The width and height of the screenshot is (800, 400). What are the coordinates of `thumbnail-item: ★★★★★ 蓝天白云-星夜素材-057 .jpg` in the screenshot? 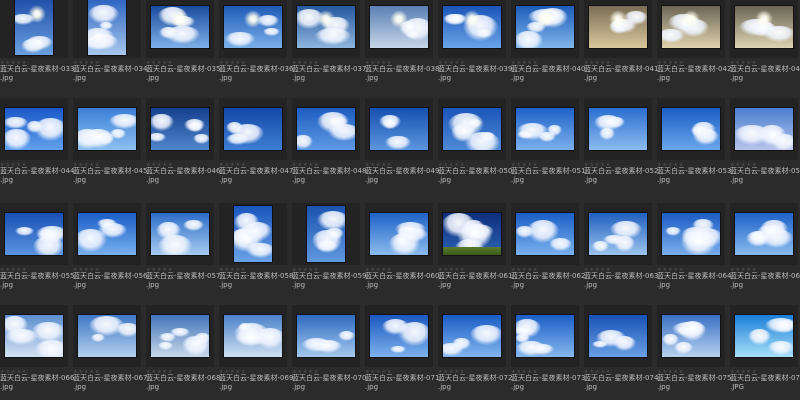 It's located at (183, 253).